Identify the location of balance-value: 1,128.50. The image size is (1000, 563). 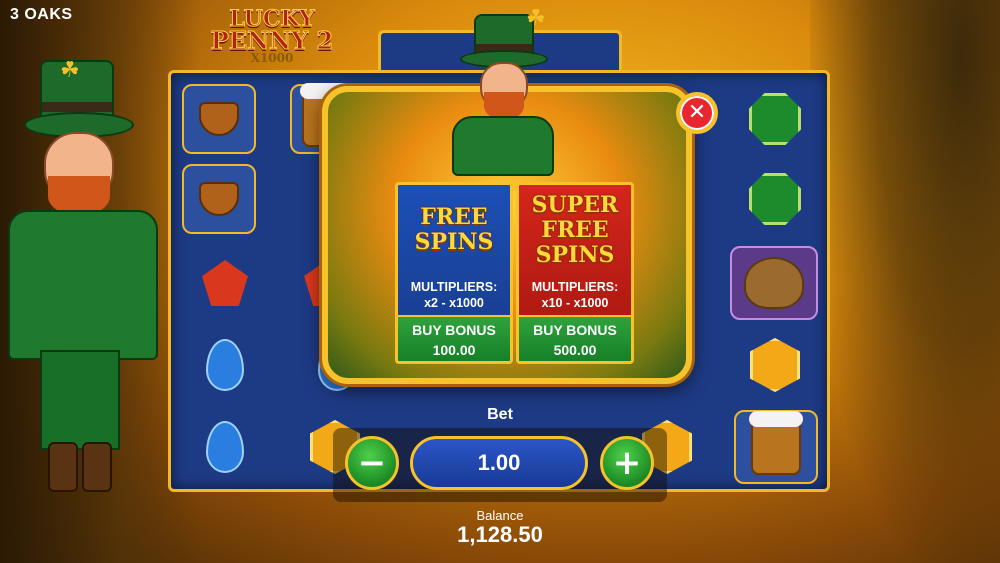
(500, 534).